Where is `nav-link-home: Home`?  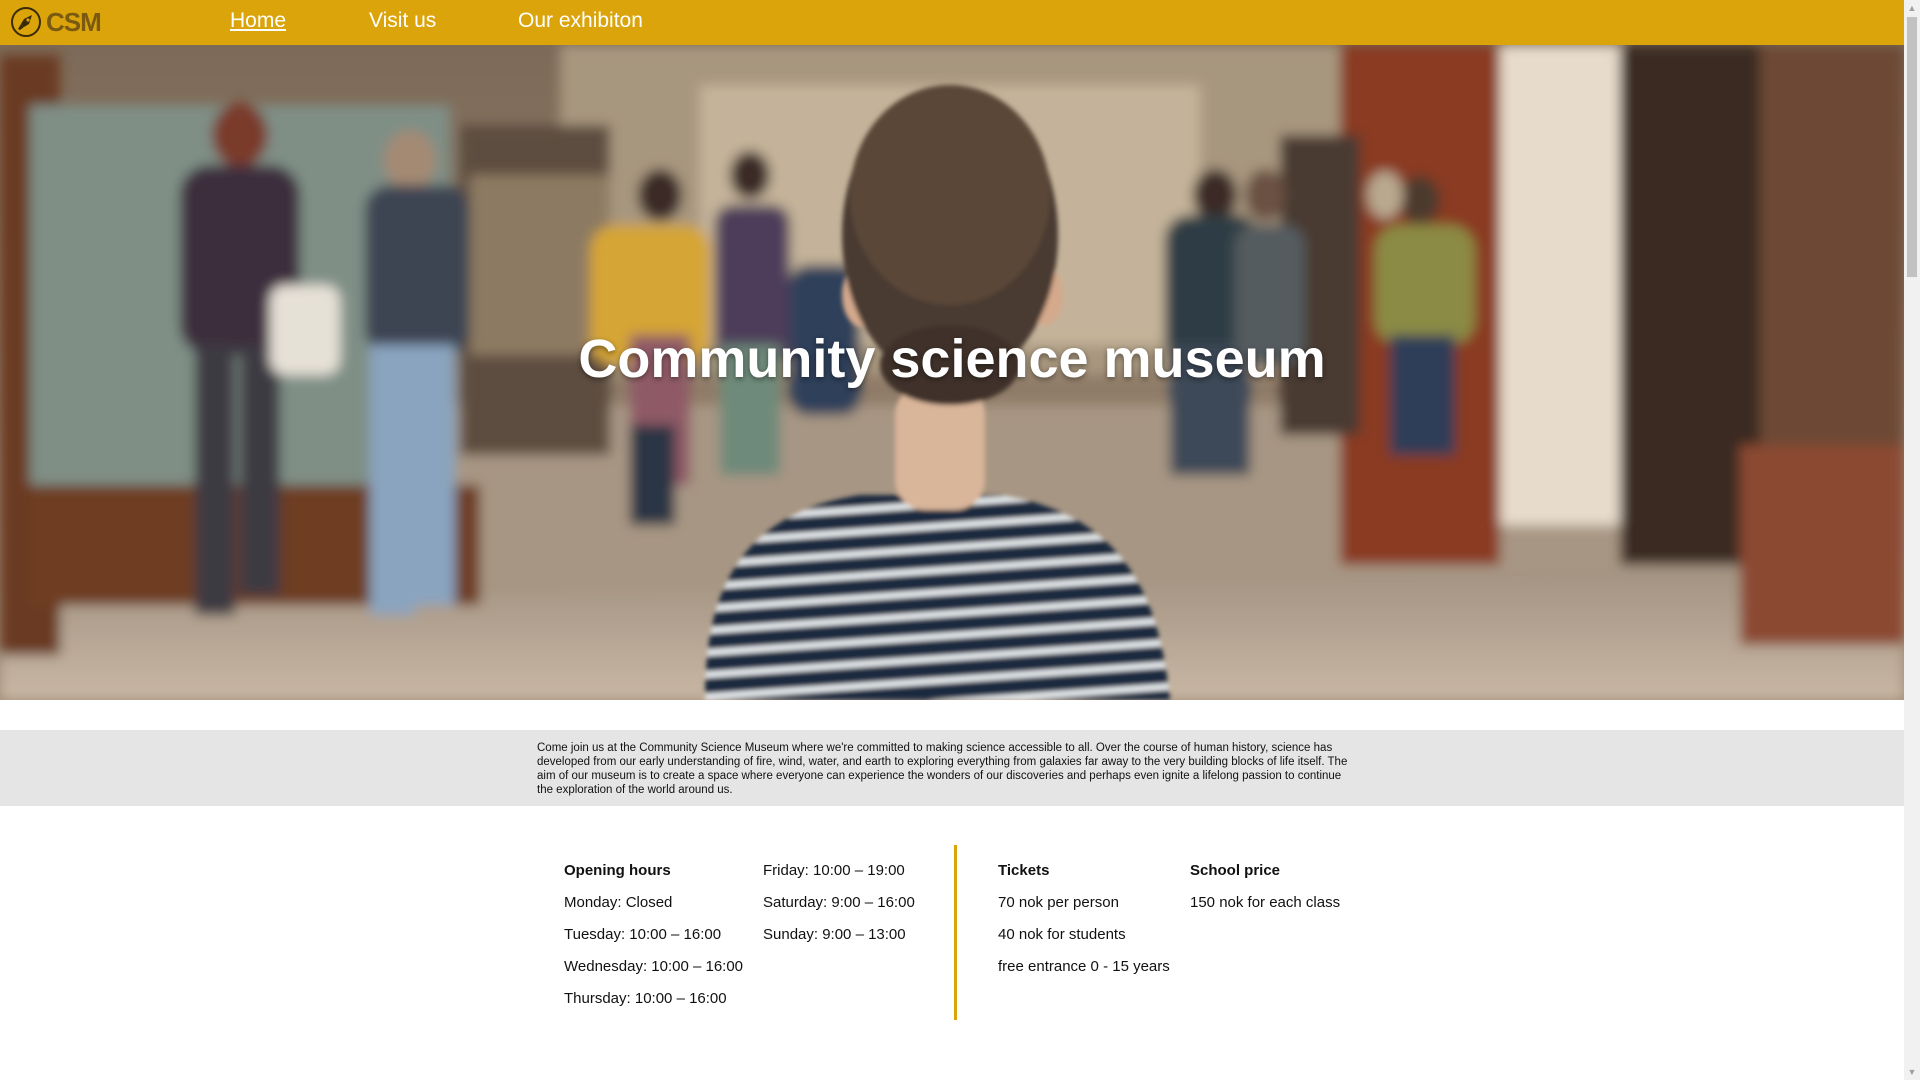
nav-link-home: Home is located at coordinates (258, 21).